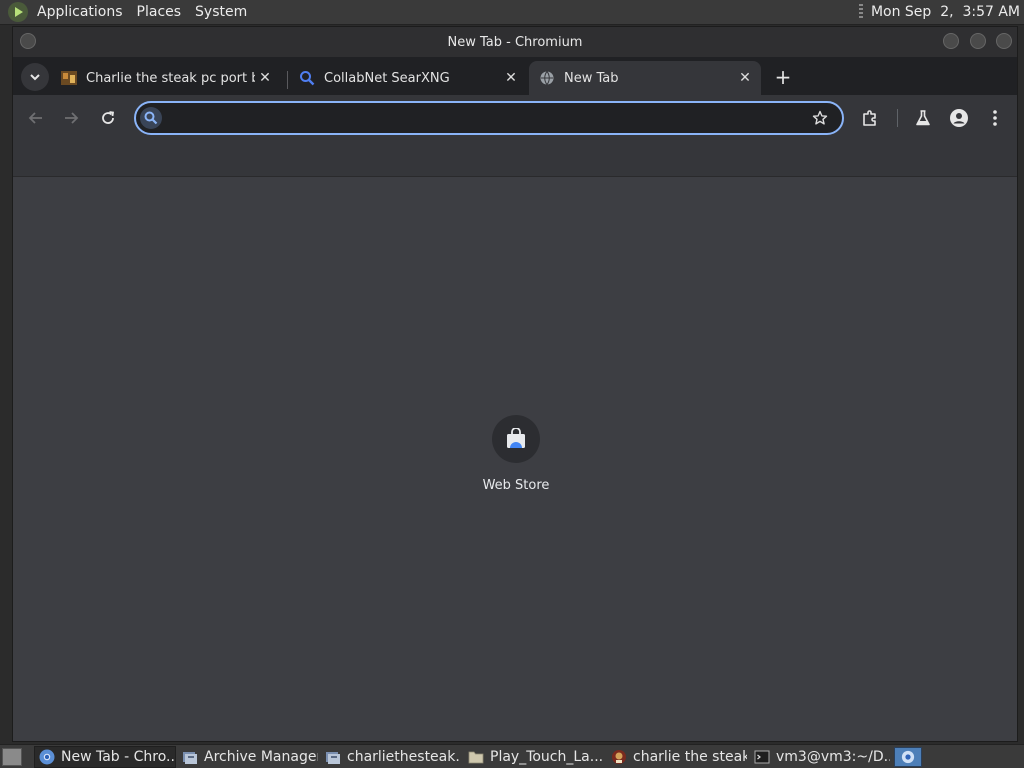 This screenshot has width=1024, height=768. What do you see at coordinates (897, 118) in the screenshot?
I see `toolbar-divider` at bounding box center [897, 118].